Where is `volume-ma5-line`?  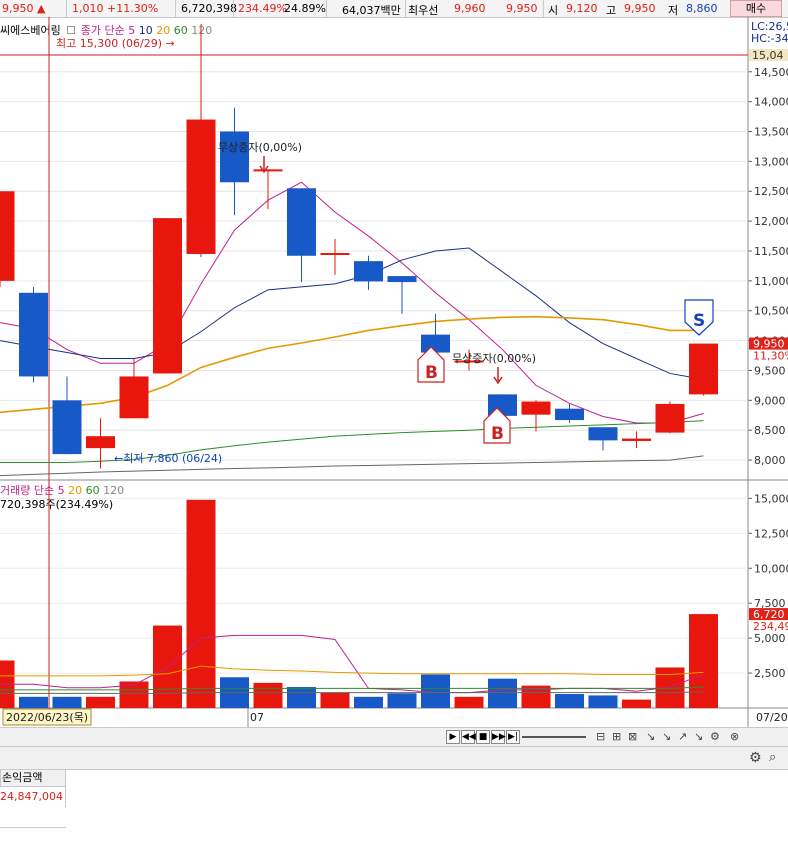 volume-ma5-line is located at coordinates (352, 664).